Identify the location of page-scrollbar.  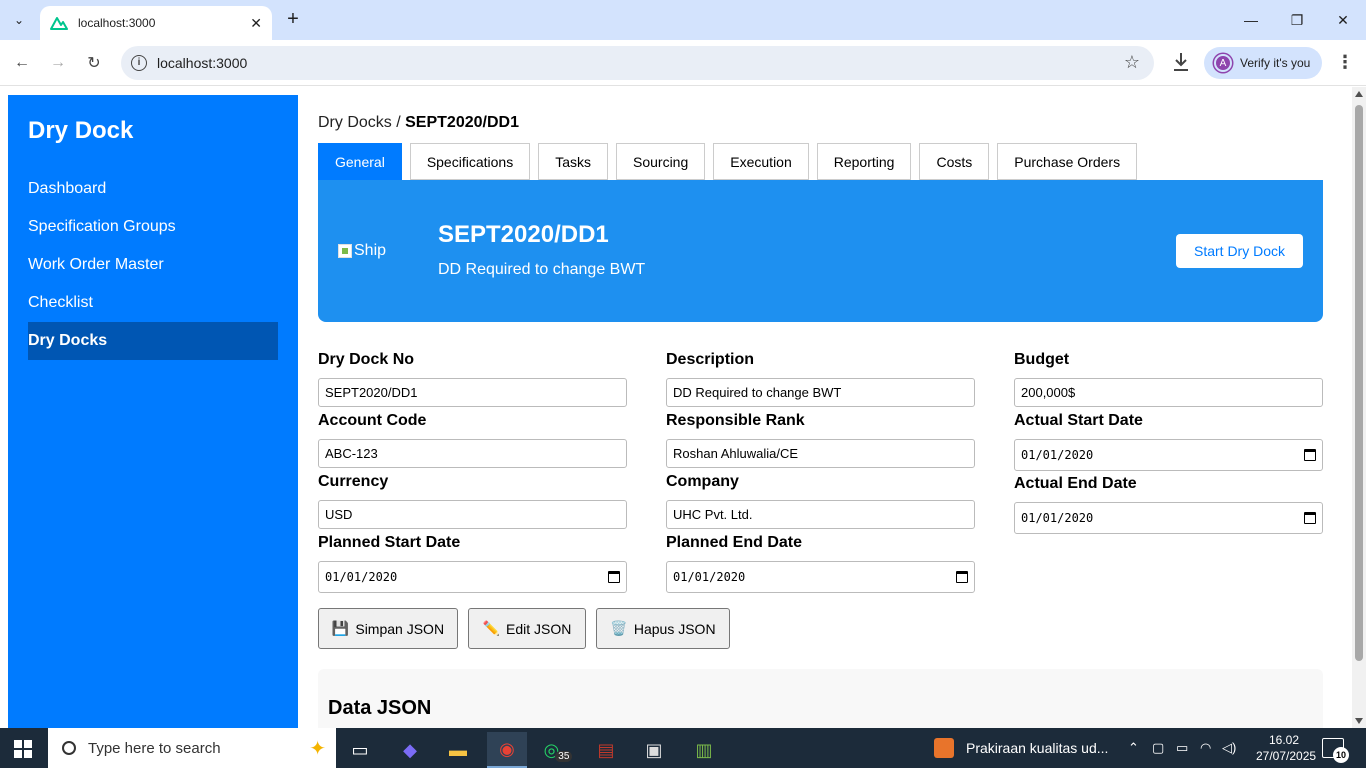
(1359, 407).